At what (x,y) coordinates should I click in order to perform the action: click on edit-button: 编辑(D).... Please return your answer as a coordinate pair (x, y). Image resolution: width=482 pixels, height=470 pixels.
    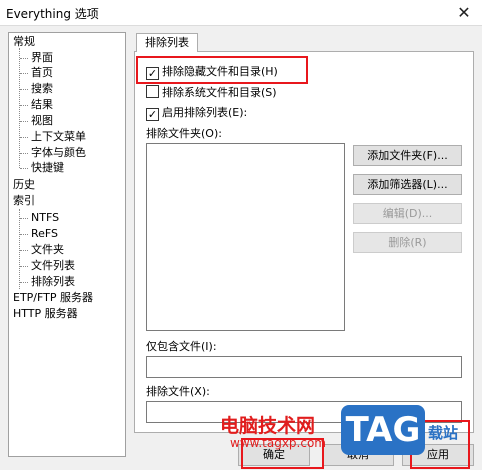
    Looking at the image, I should click on (407, 213).